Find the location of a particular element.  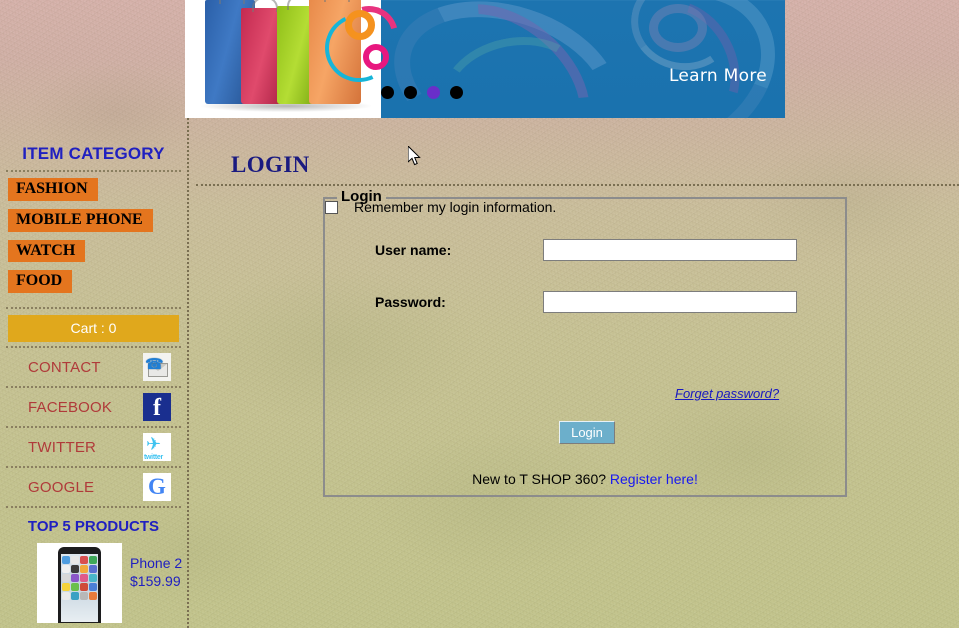

promo-banner: Learn More is located at coordinates (485, 59).